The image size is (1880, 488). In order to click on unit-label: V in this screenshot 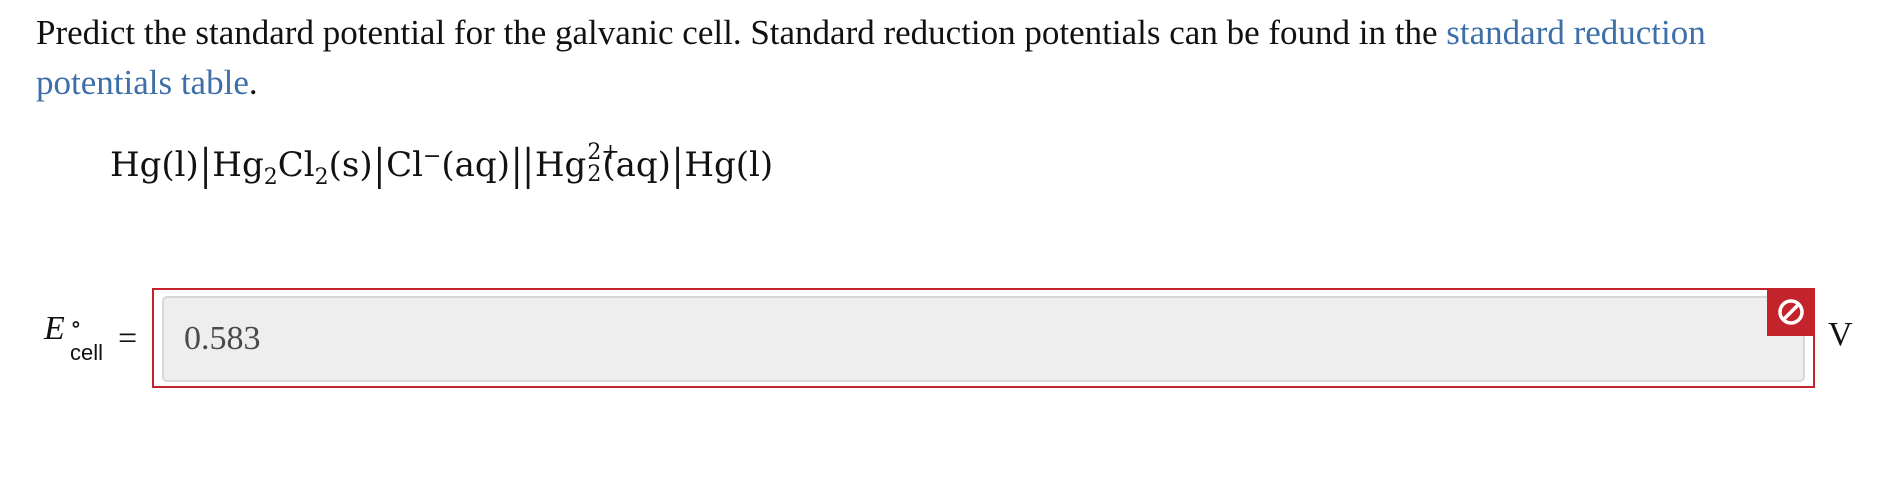, I will do `click(1840, 334)`.